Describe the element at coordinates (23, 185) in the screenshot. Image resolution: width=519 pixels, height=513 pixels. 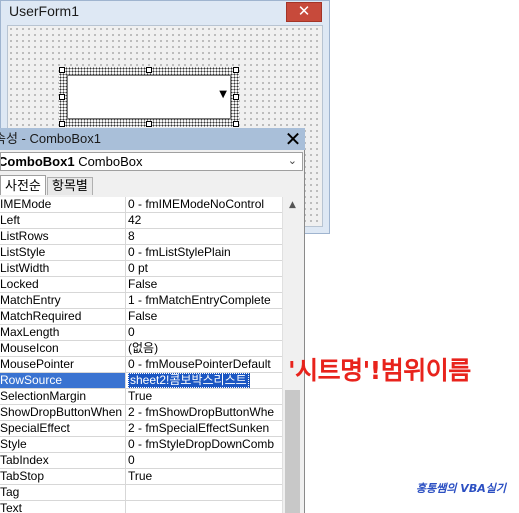
I see `tab-alphabetic: 사전순` at that location.